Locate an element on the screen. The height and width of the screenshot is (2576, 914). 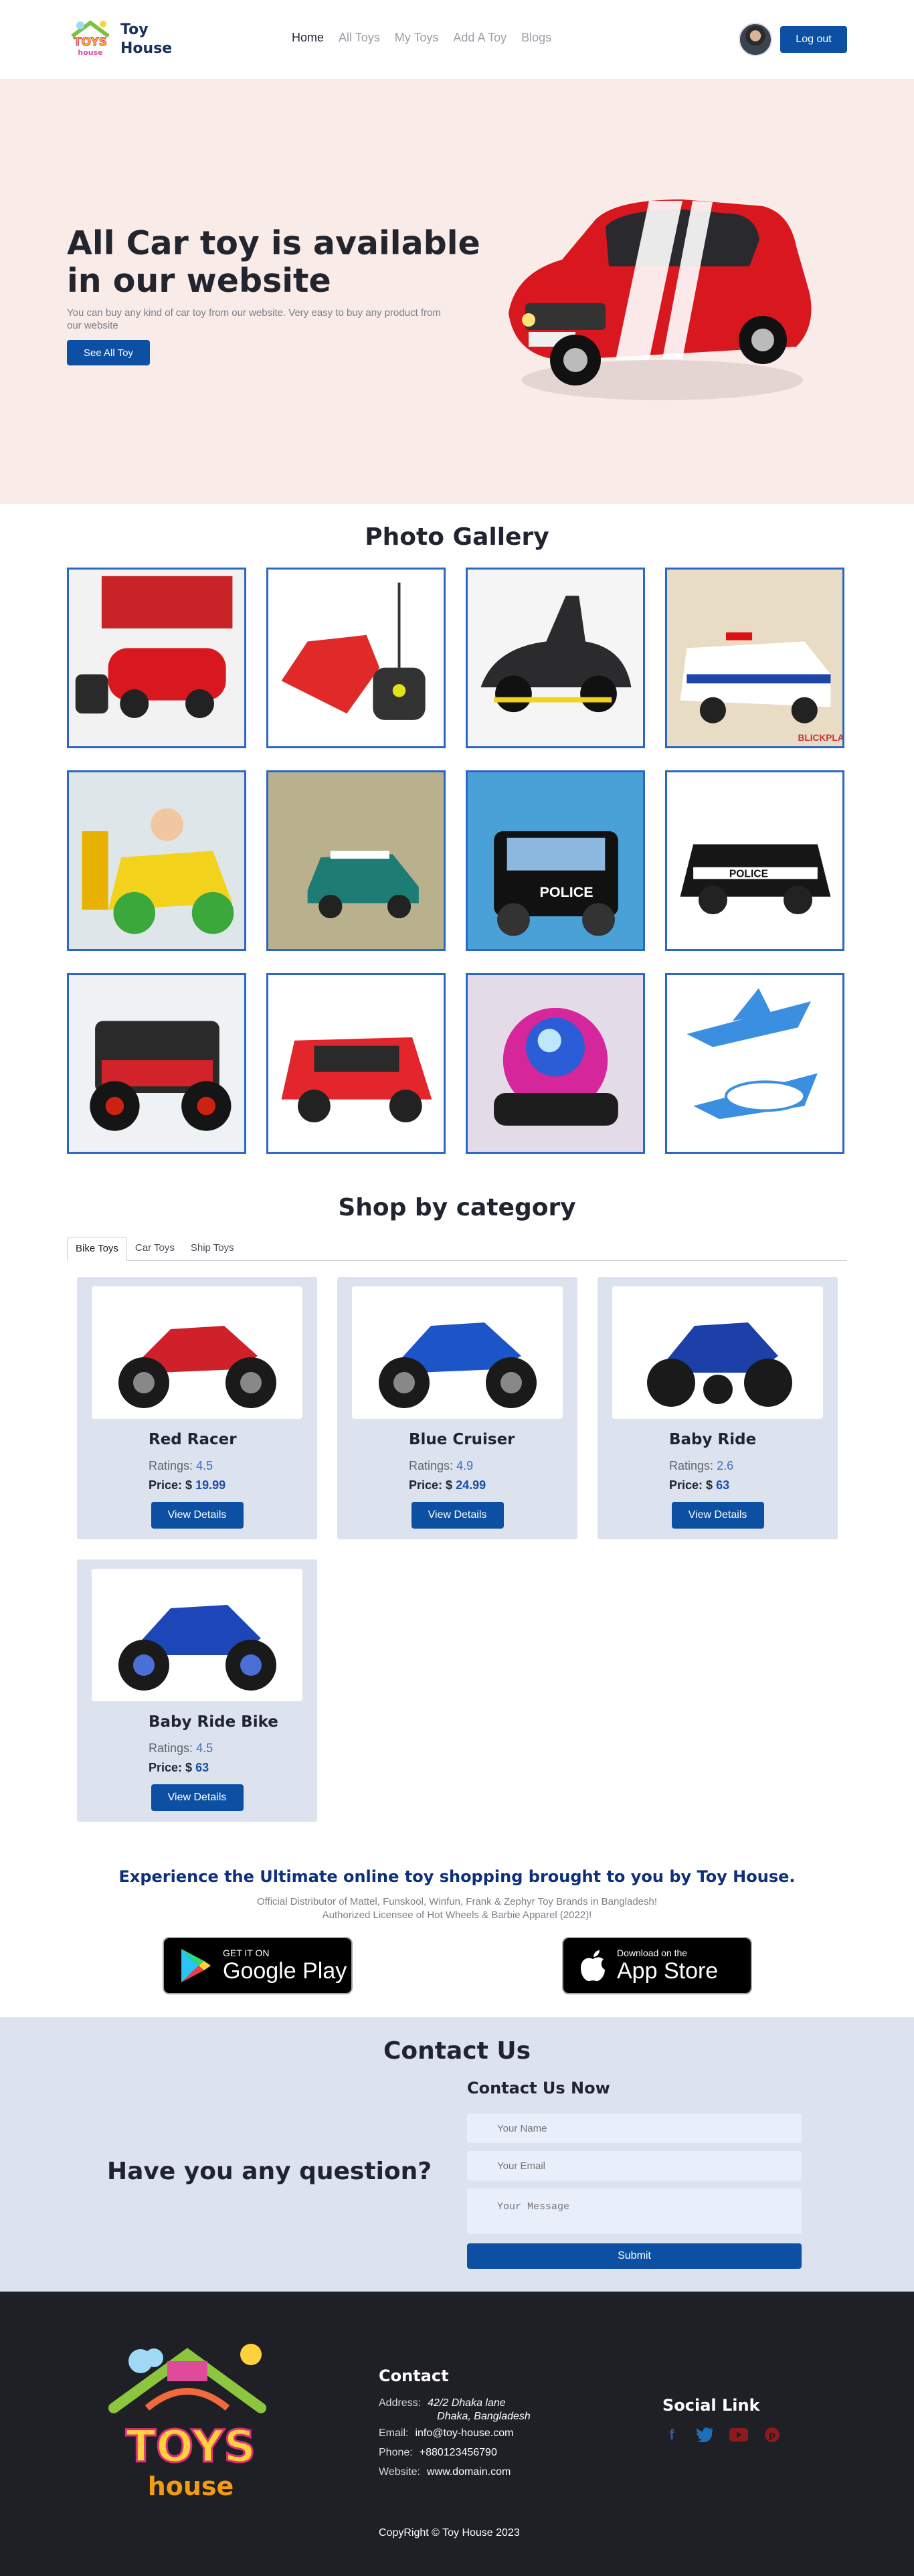
svg-text: house is located at coordinates (191, 2486).